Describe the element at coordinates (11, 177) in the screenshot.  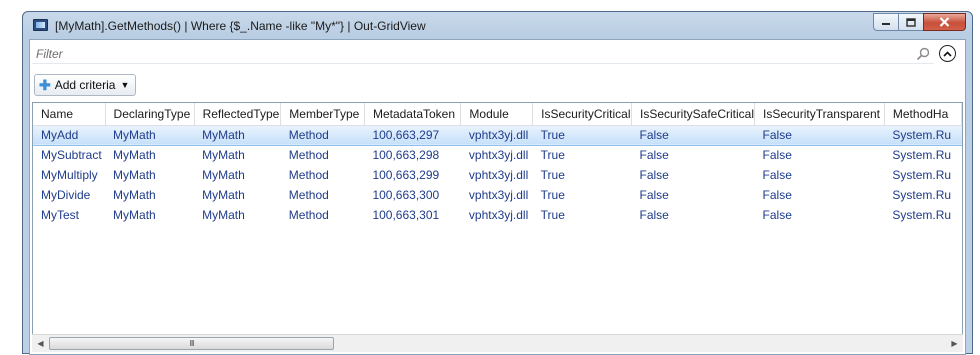
I see `background` at that location.